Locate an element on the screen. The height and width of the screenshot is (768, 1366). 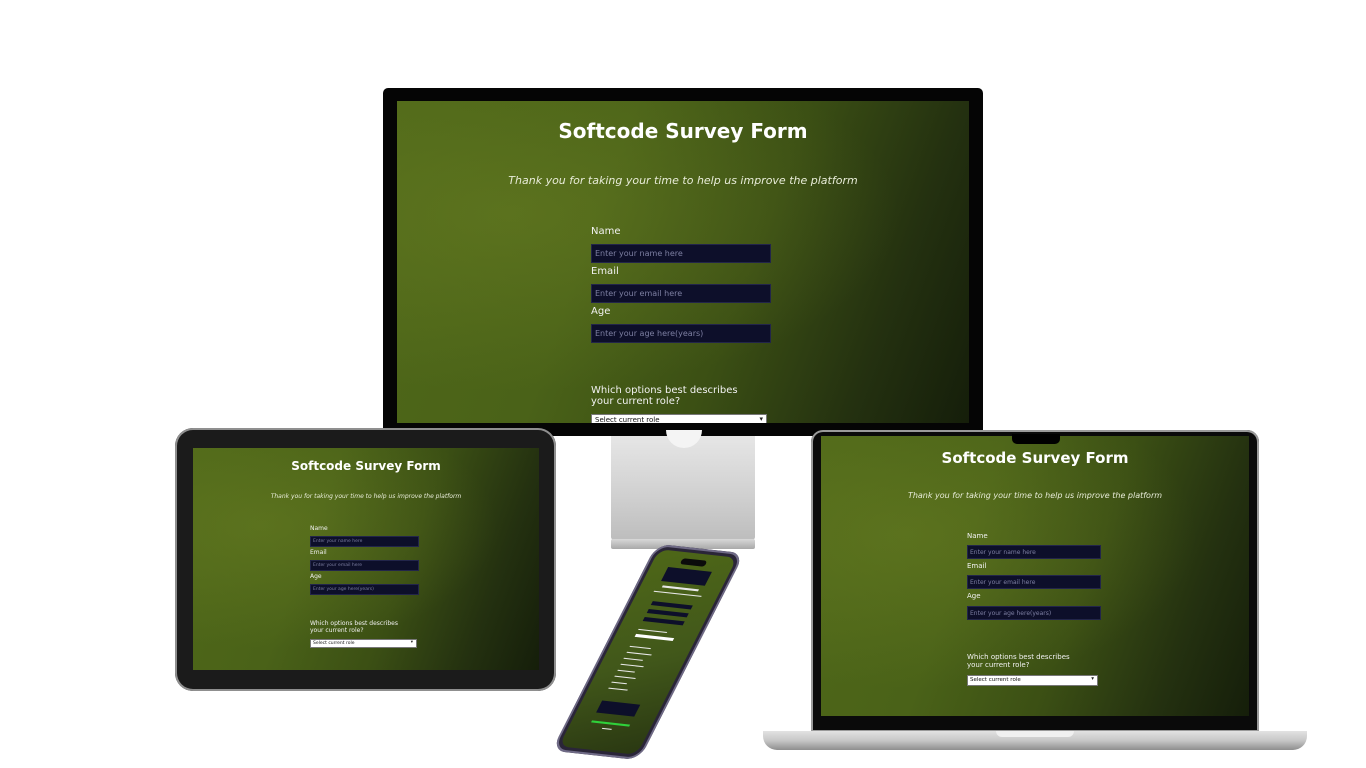
phone-name-input is located at coordinates (671, 605).